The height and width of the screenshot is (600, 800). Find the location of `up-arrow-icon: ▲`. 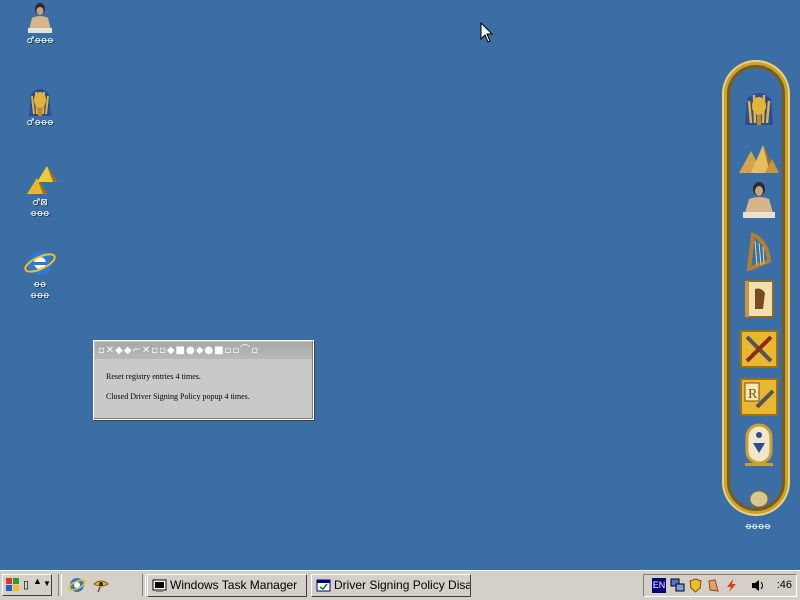

up-arrow-icon: ▲ is located at coordinates (37, 581).